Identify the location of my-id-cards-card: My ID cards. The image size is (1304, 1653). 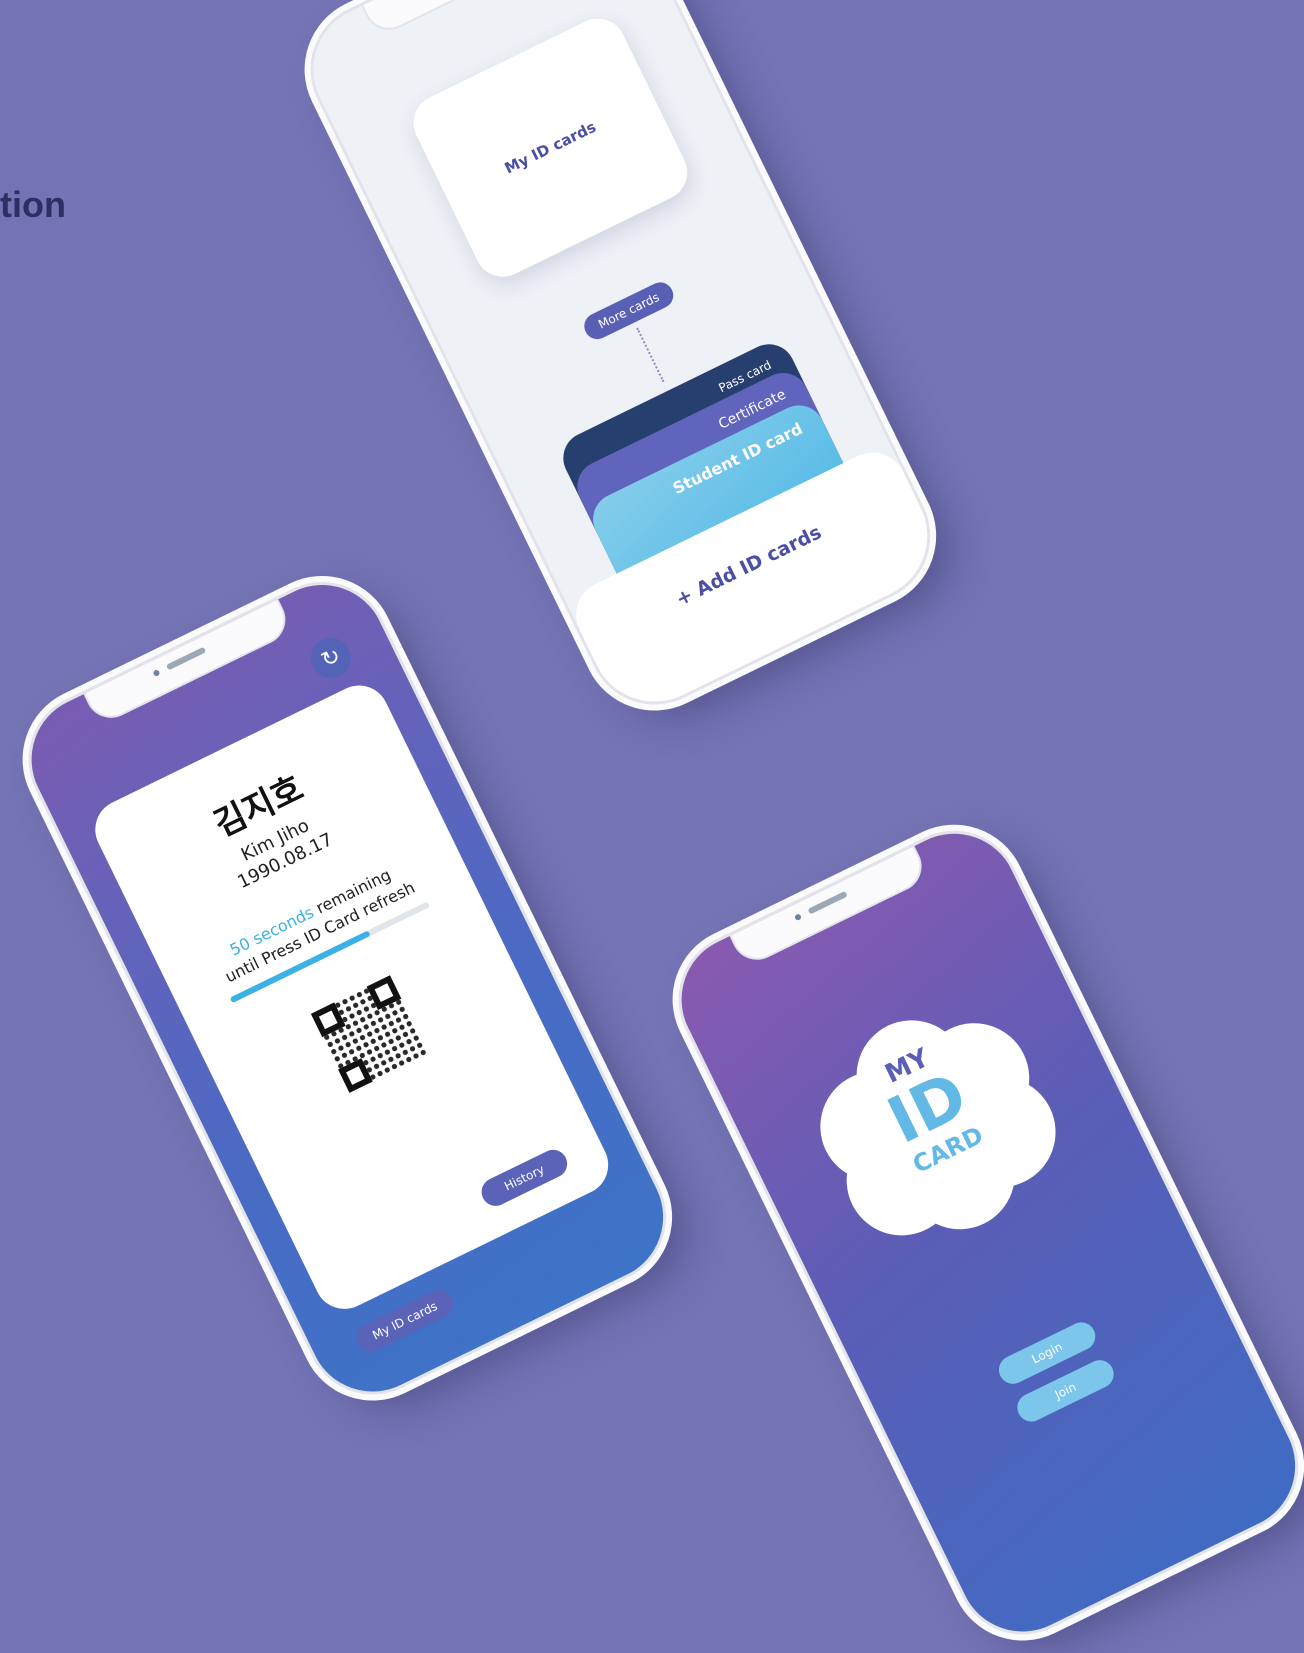
(550, 148).